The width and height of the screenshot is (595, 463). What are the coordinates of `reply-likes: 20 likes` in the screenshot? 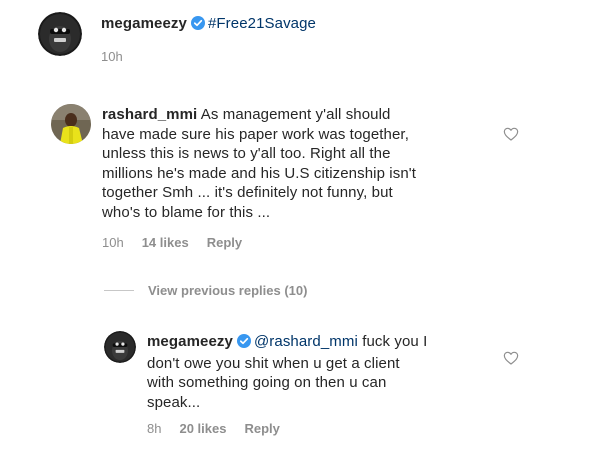 It's located at (202, 428).